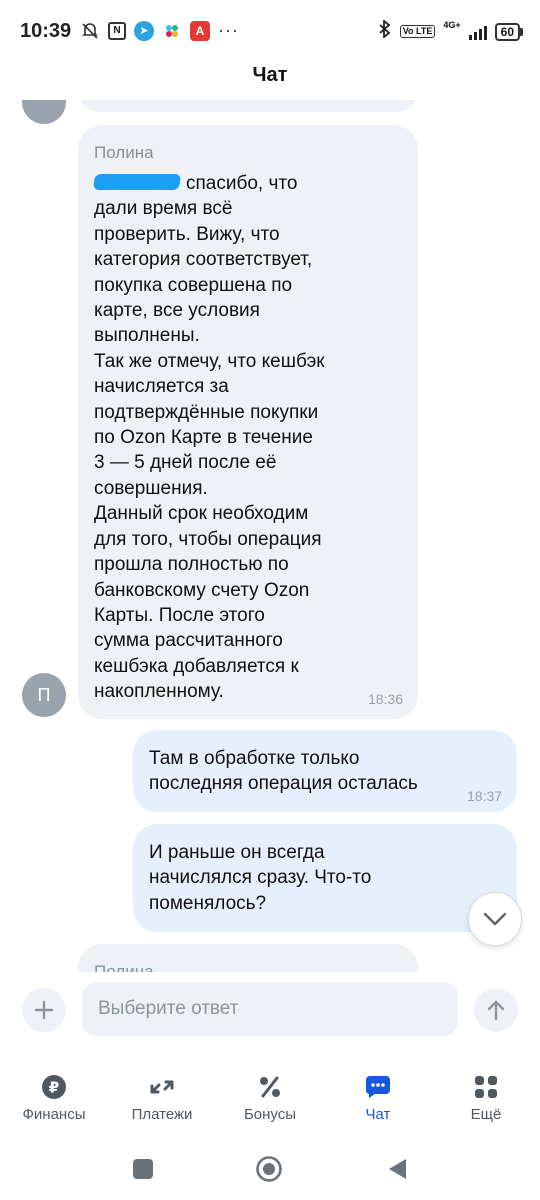  Describe the element at coordinates (90, 31) in the screenshot. I see `mute-icon` at that location.